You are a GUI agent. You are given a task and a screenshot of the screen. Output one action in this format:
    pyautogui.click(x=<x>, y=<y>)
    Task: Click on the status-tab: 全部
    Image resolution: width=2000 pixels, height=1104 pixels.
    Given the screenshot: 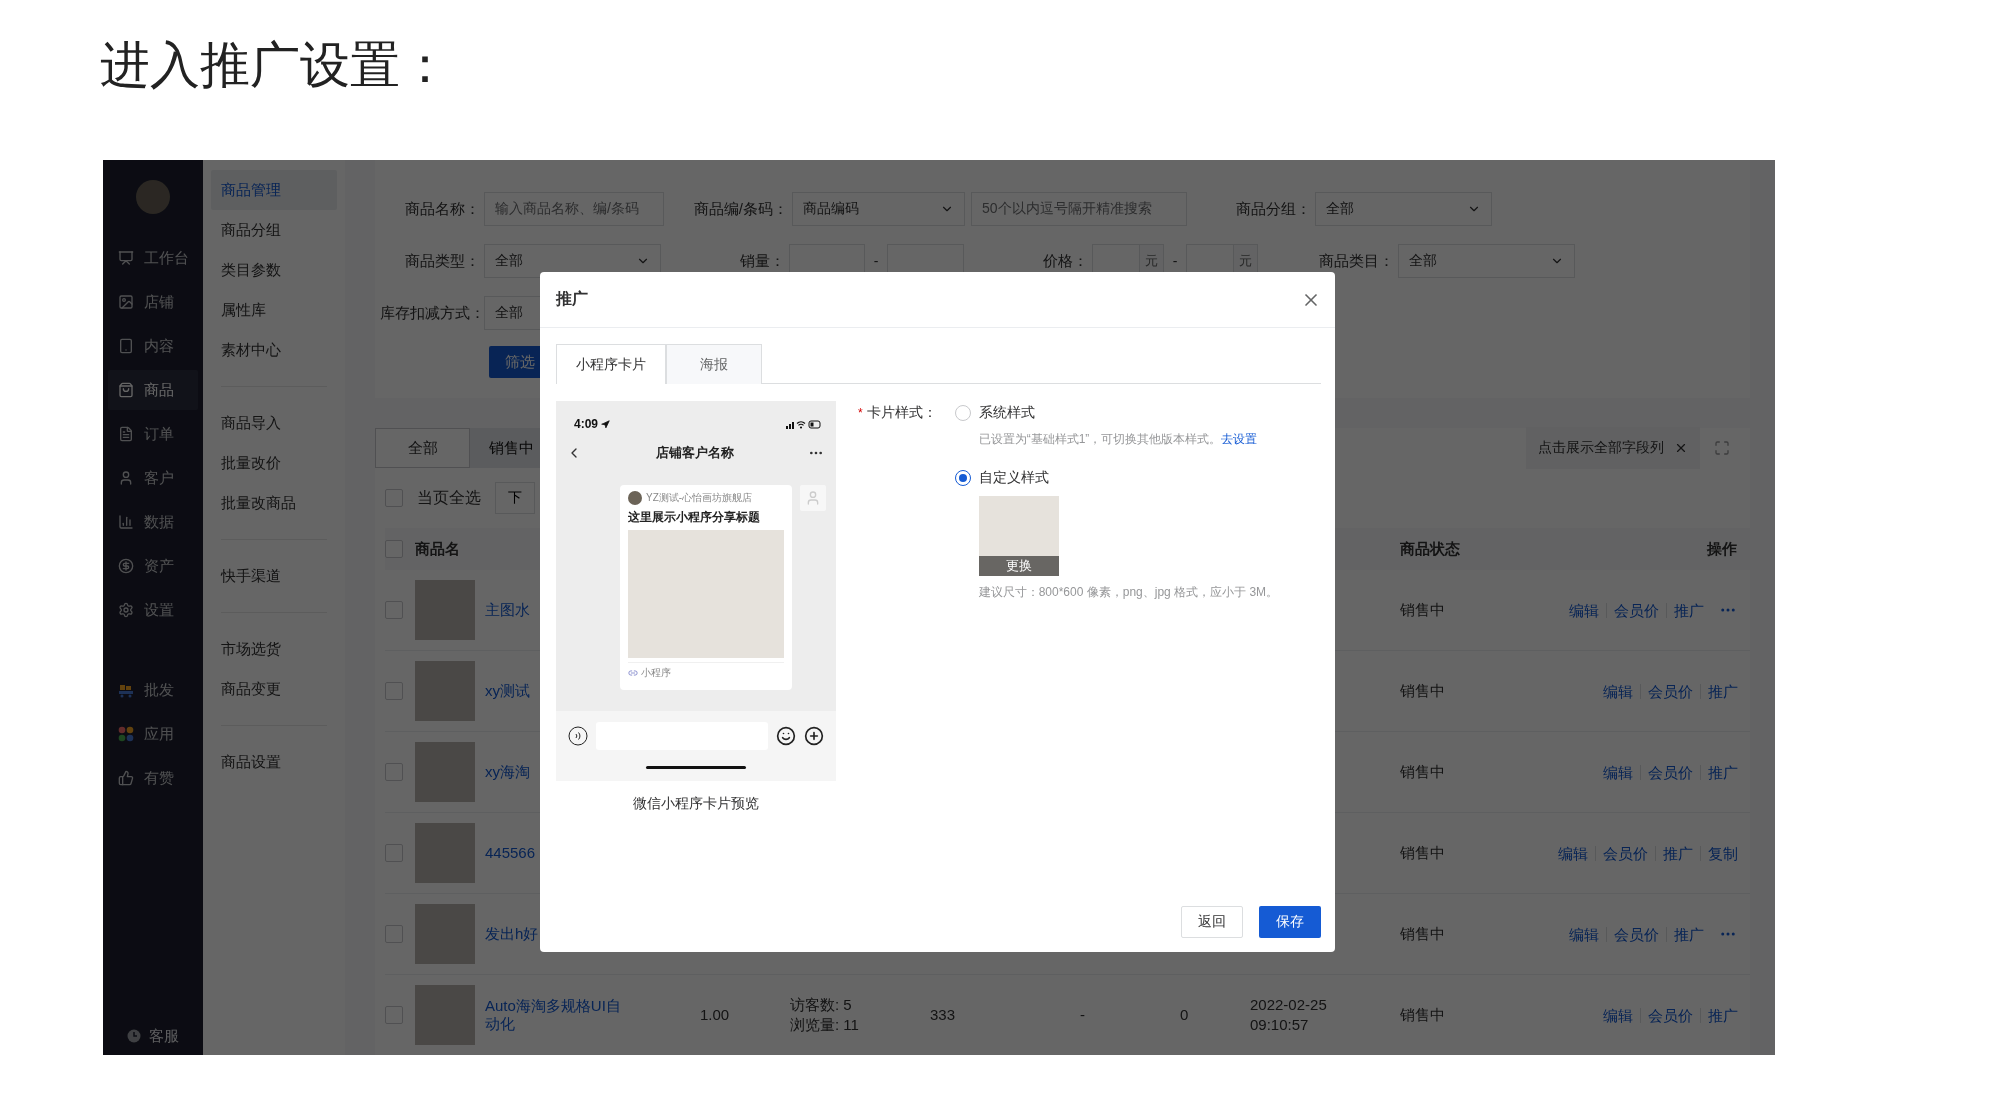 What is the action you would take?
    pyautogui.click(x=422, y=448)
    